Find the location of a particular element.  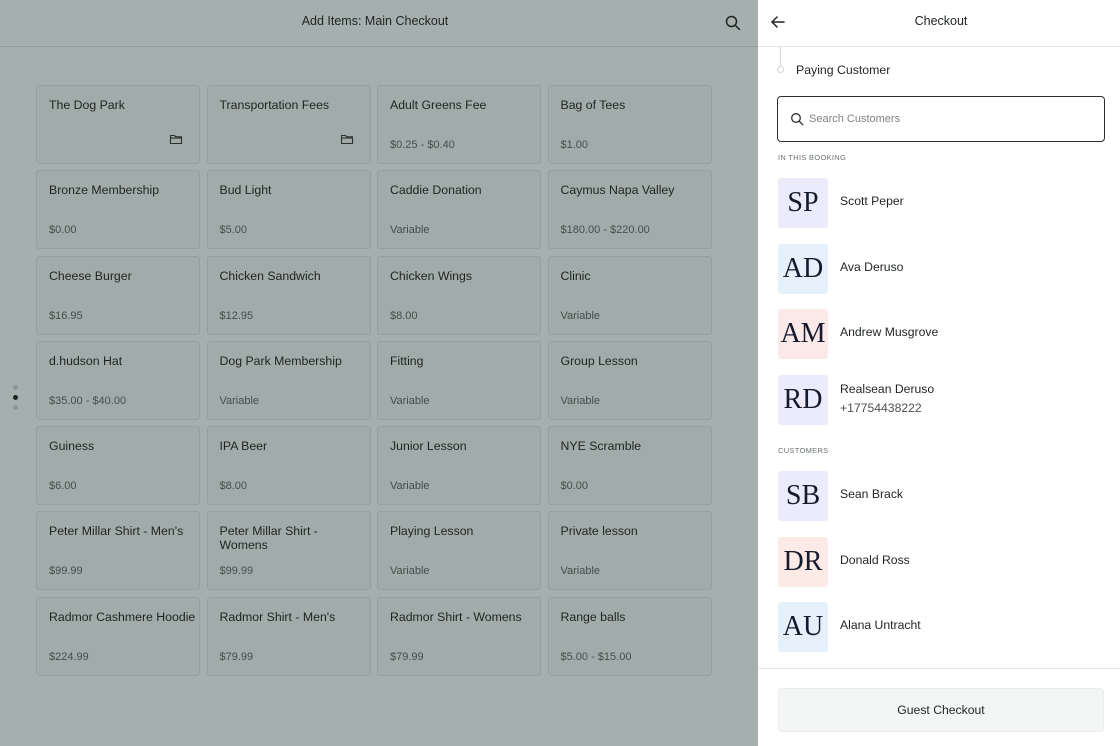

item-name: Chicken Wings is located at coordinates (431, 275).